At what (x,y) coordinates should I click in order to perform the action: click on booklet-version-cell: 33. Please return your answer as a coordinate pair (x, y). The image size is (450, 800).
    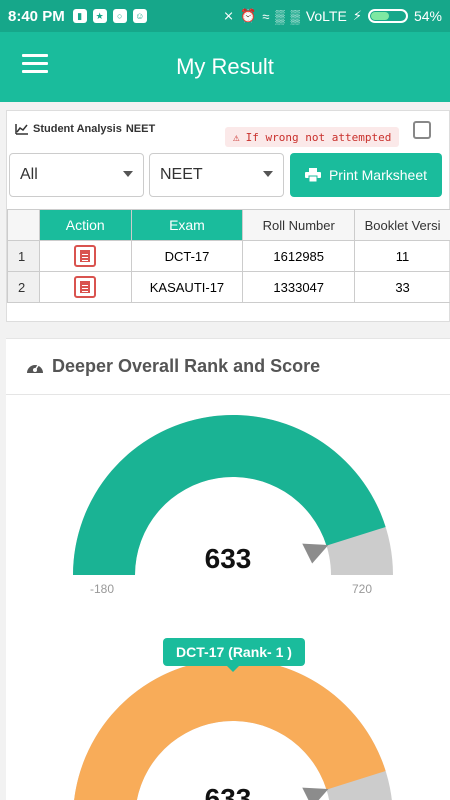
    Looking at the image, I should click on (402, 287).